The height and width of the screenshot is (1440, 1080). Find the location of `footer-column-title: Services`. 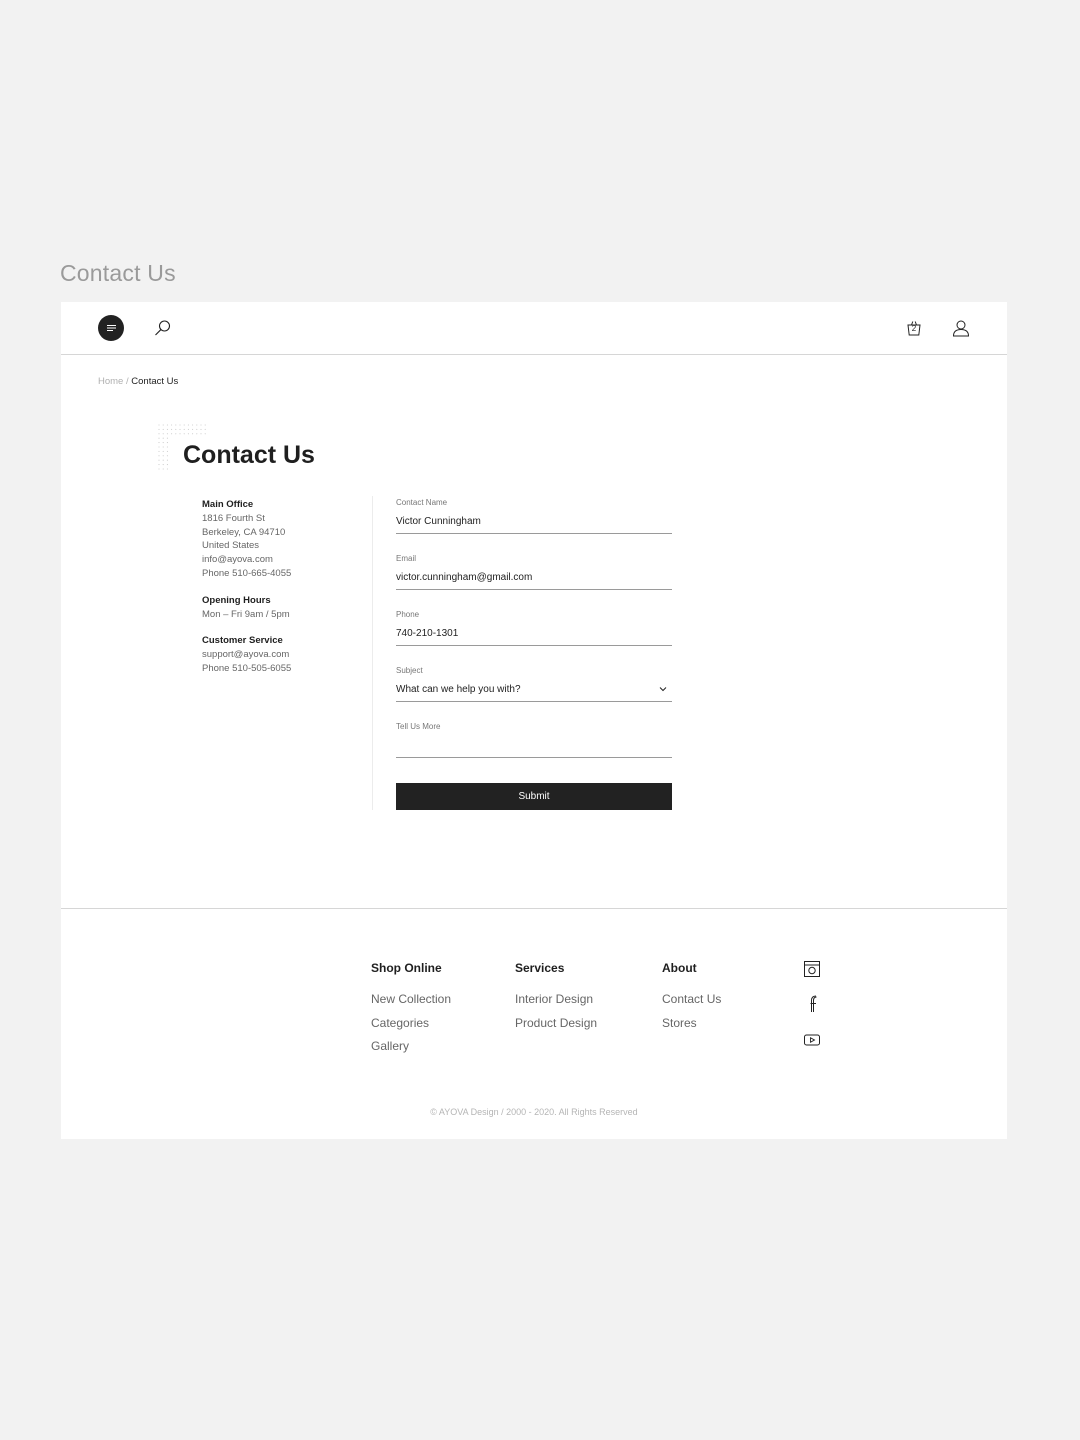

footer-column-title: Services is located at coordinates (540, 968).